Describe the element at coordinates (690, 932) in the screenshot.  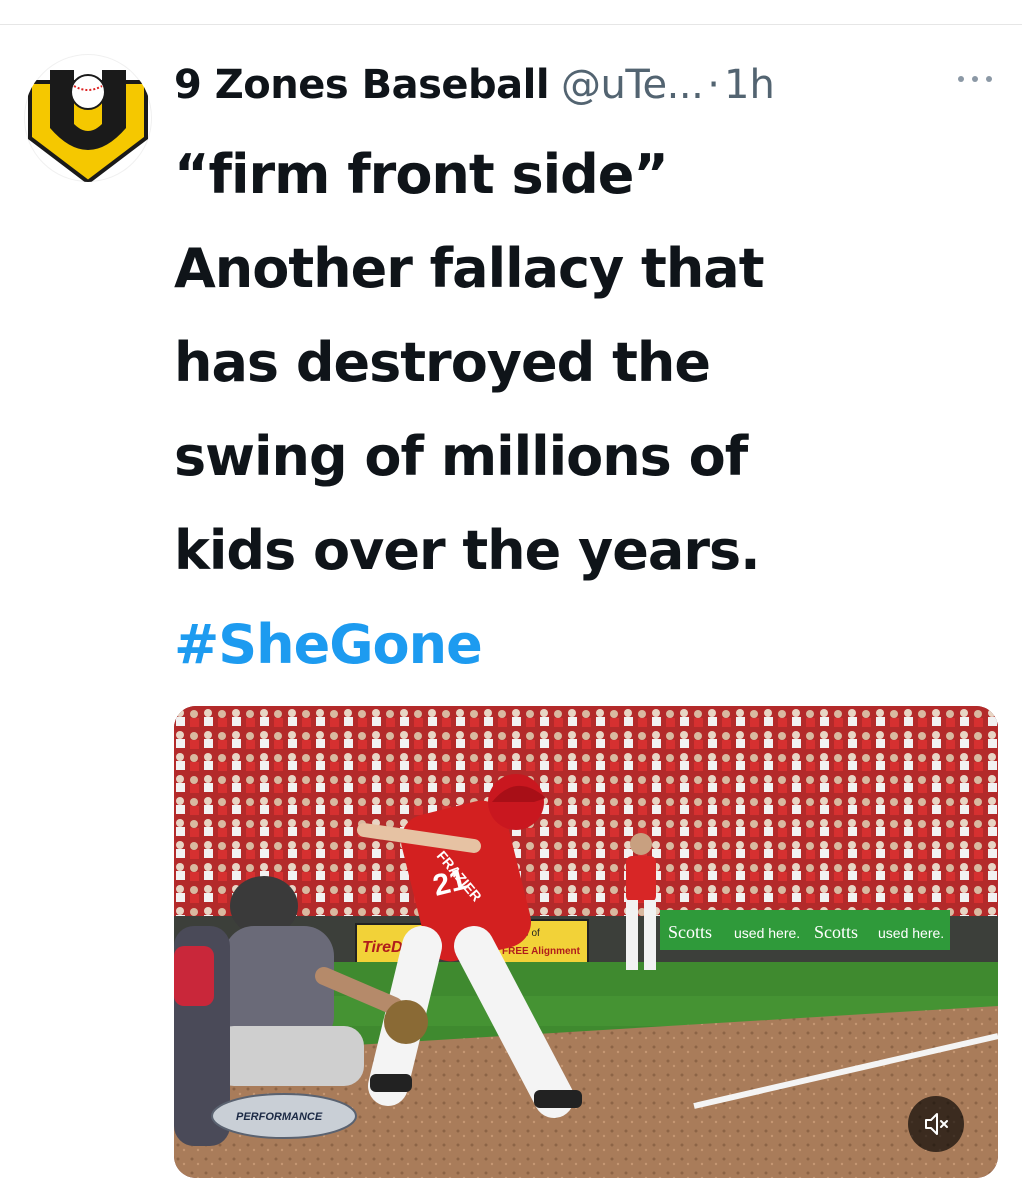
I see `ad-sign-scotts-1: Scotts` at that location.